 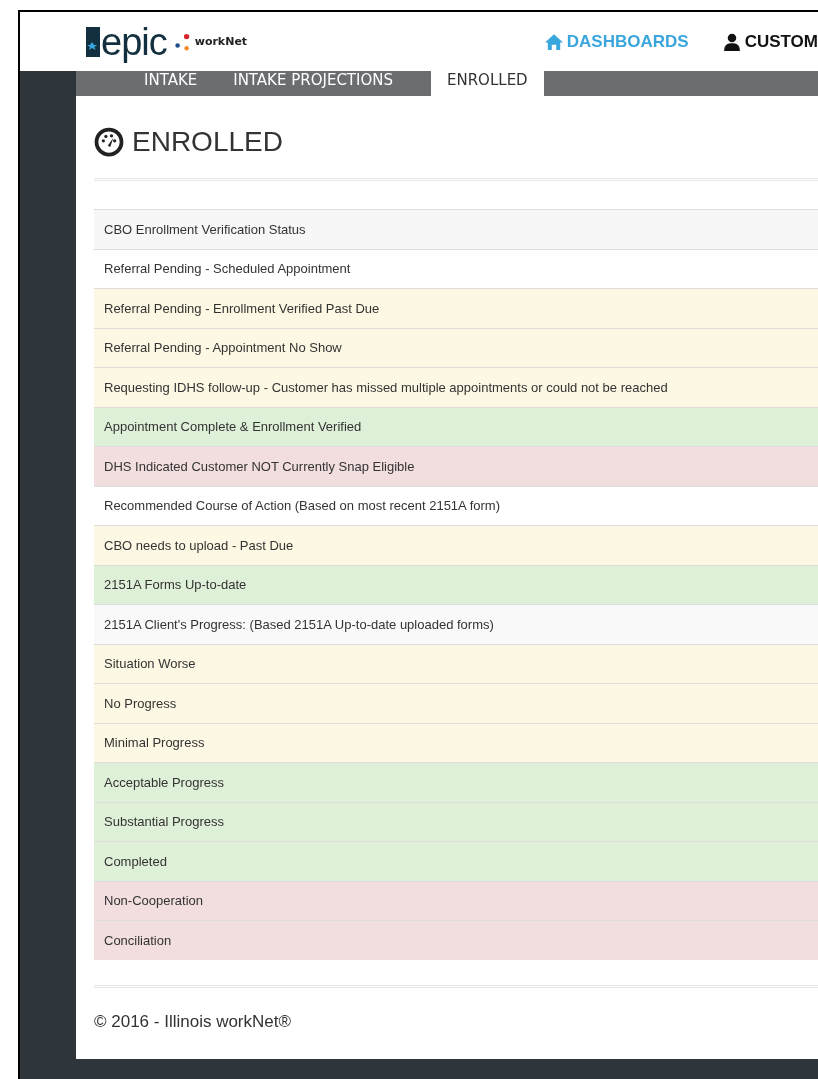 I want to click on tab: INTAKE, so click(x=171, y=83).